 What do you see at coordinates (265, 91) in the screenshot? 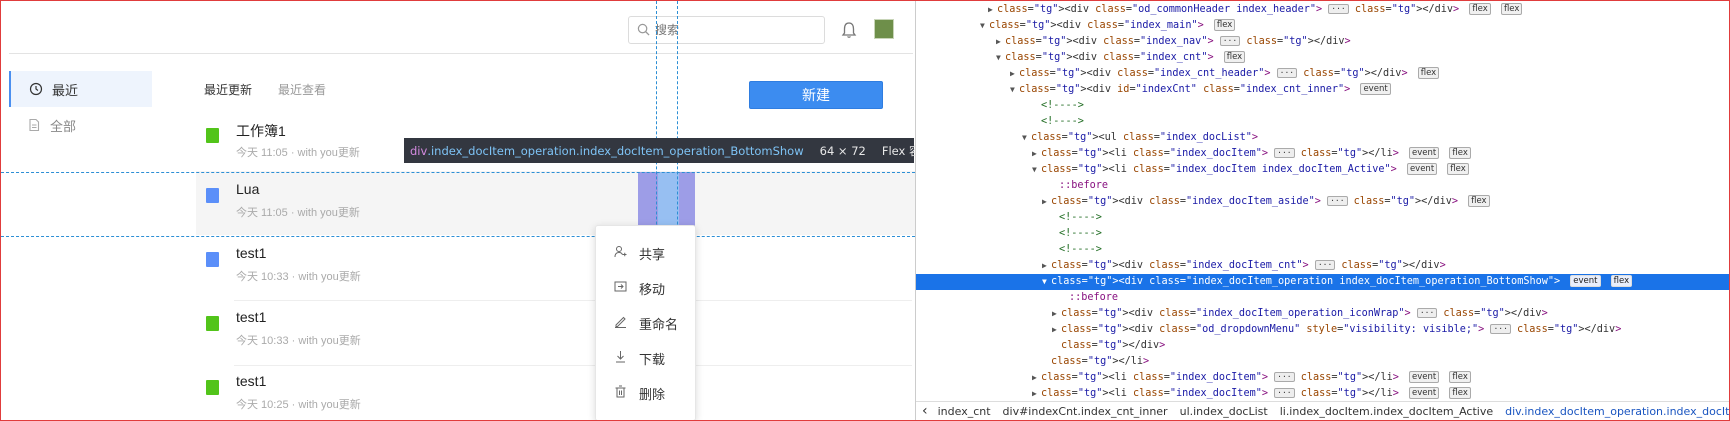
I see `doc-tabs: 最近更新 最近查看` at bounding box center [265, 91].